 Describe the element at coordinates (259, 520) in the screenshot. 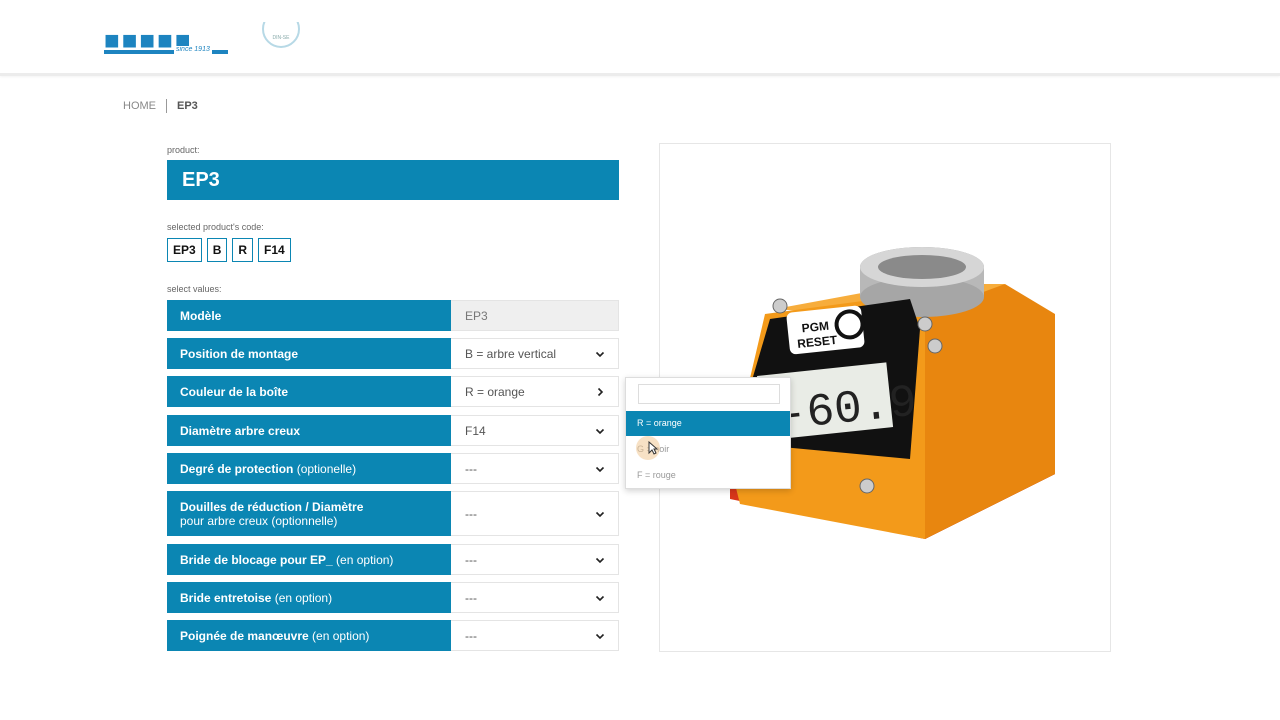

I see `option-label-sub: pour arbre creux (optionnelle)` at that location.